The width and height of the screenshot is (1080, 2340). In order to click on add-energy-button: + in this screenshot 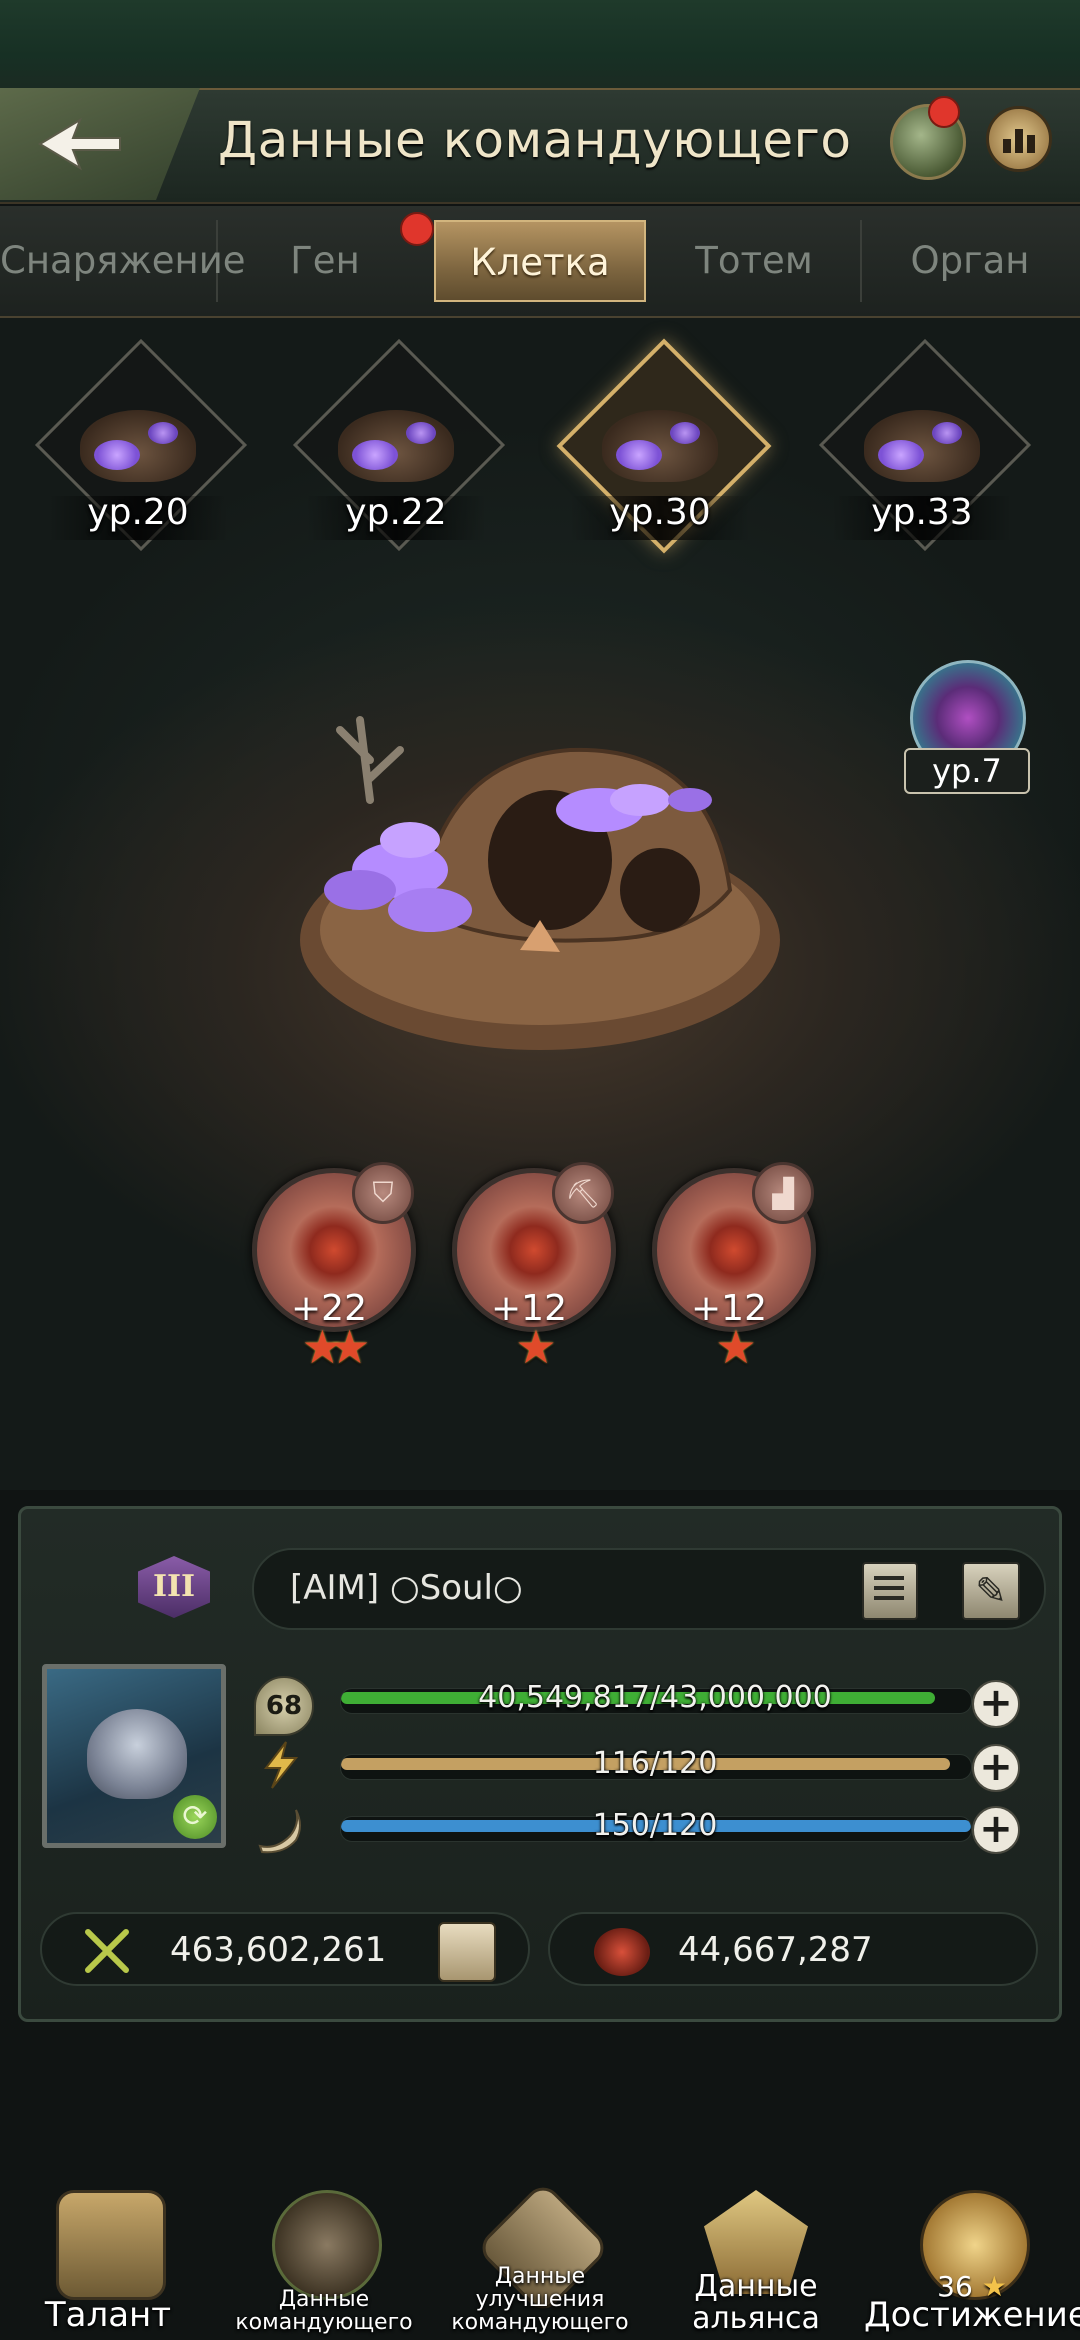, I will do `click(996, 1768)`.